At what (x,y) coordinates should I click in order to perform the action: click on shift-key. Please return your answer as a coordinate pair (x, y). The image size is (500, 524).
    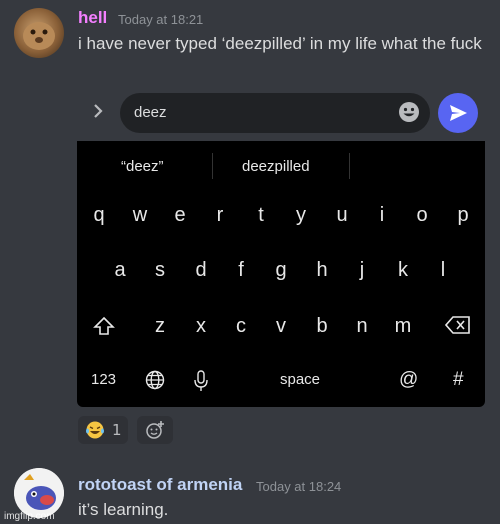
    Looking at the image, I should click on (104, 329).